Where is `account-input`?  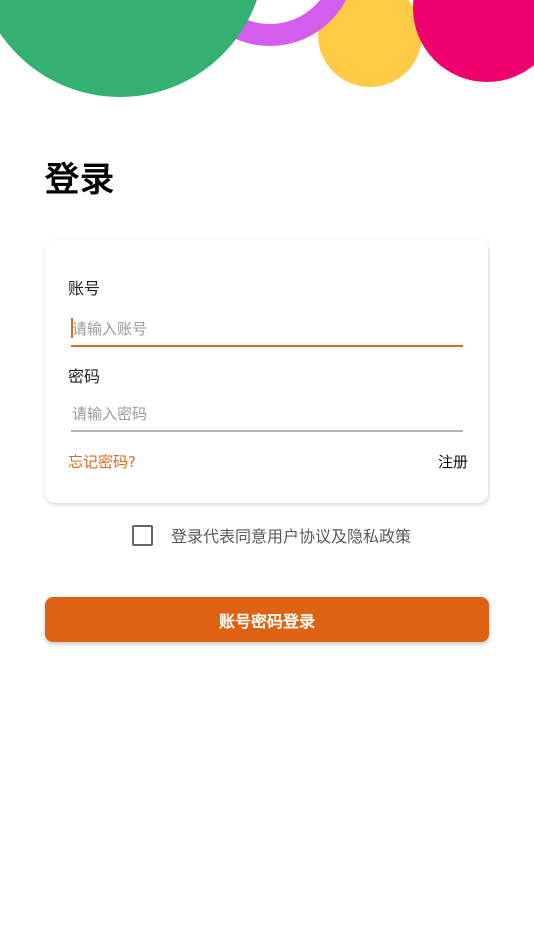
account-input is located at coordinates (267, 329).